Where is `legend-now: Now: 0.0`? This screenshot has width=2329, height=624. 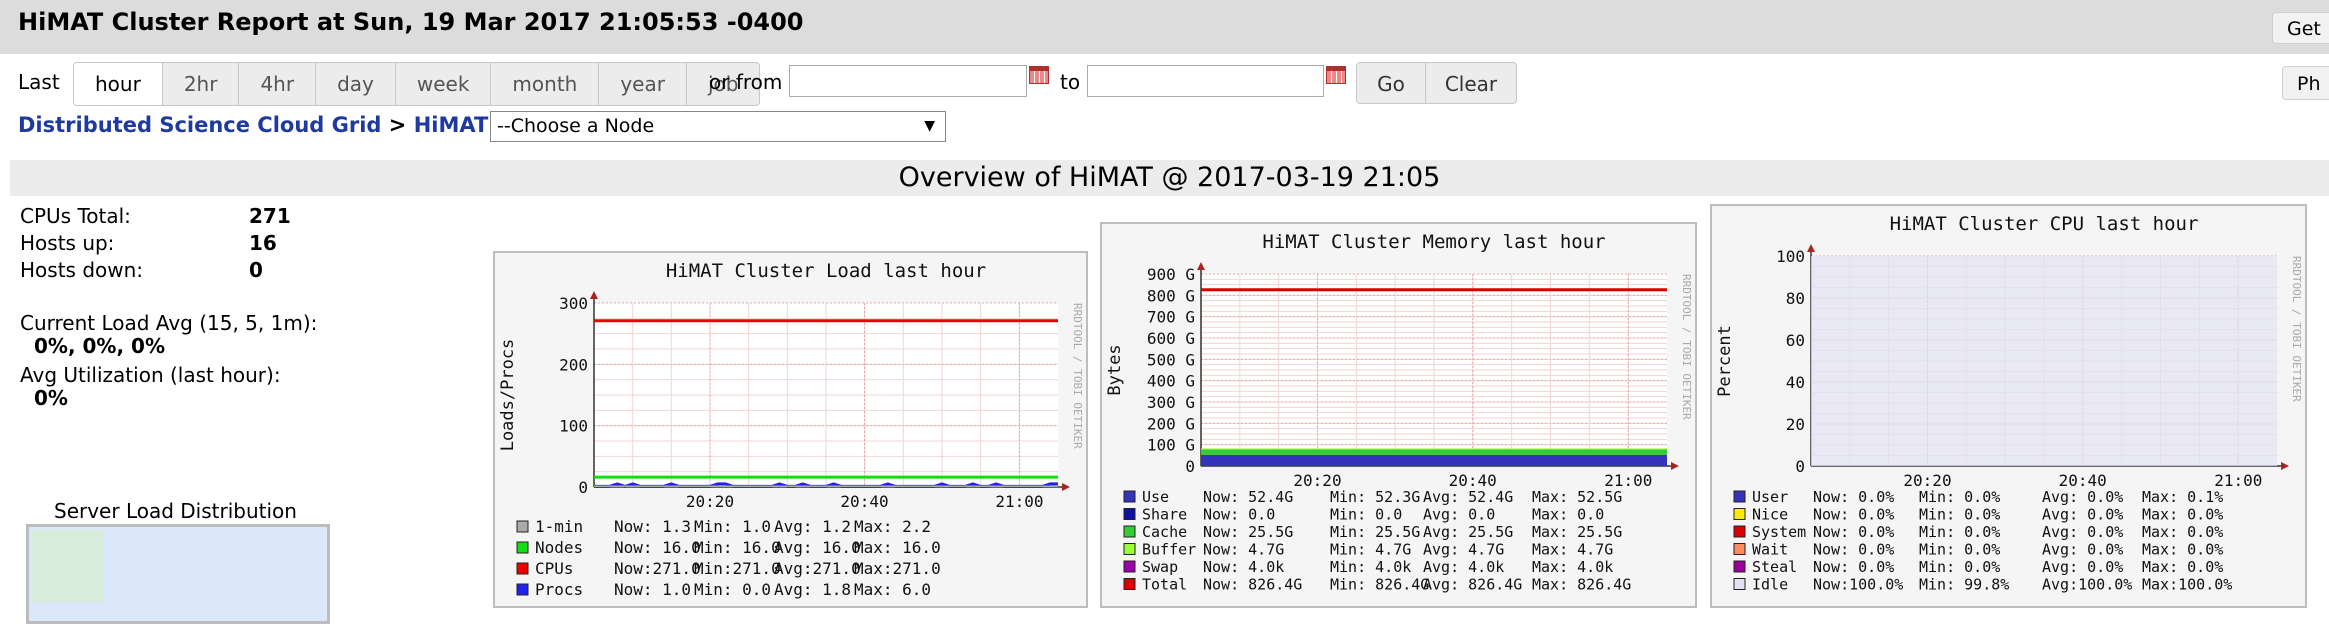 legend-now: Now: 0.0 is located at coordinates (1239, 515).